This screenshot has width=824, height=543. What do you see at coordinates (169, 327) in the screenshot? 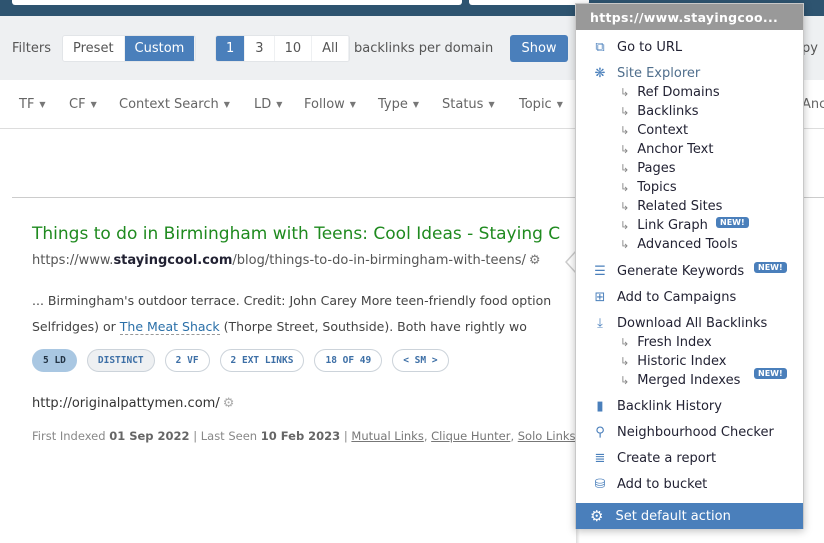
I see `anchor-link: The Meat Shack` at bounding box center [169, 327].